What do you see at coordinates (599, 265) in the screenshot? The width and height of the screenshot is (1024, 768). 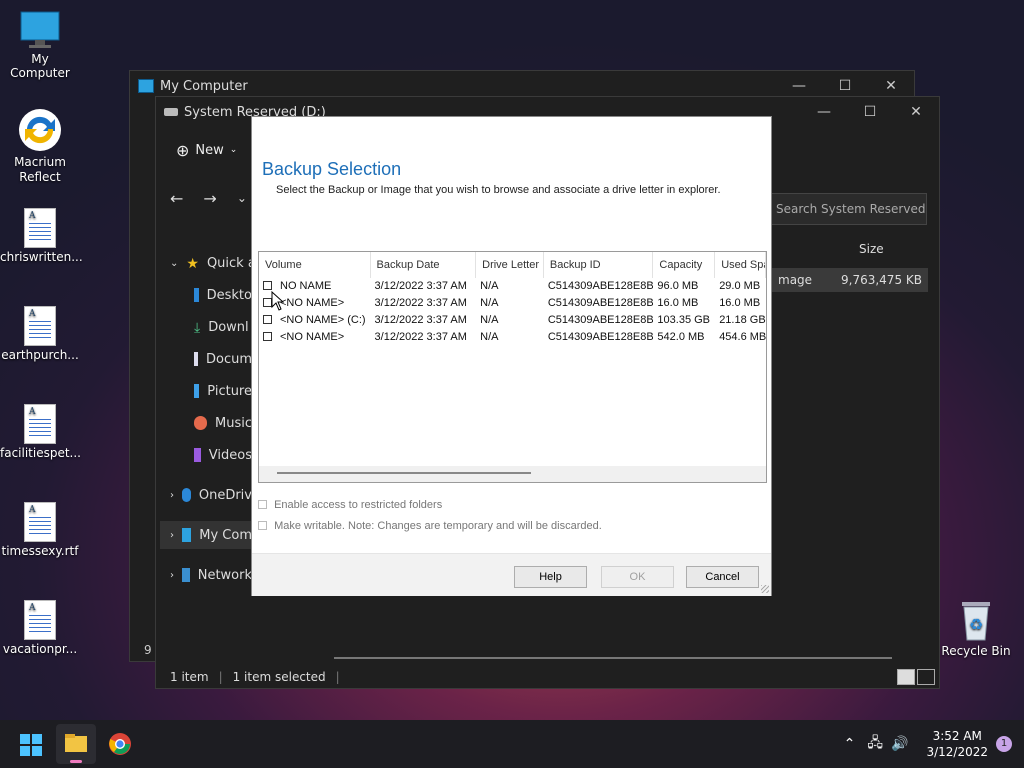 I see `column-header-backup-id: Backup ID` at bounding box center [599, 265].